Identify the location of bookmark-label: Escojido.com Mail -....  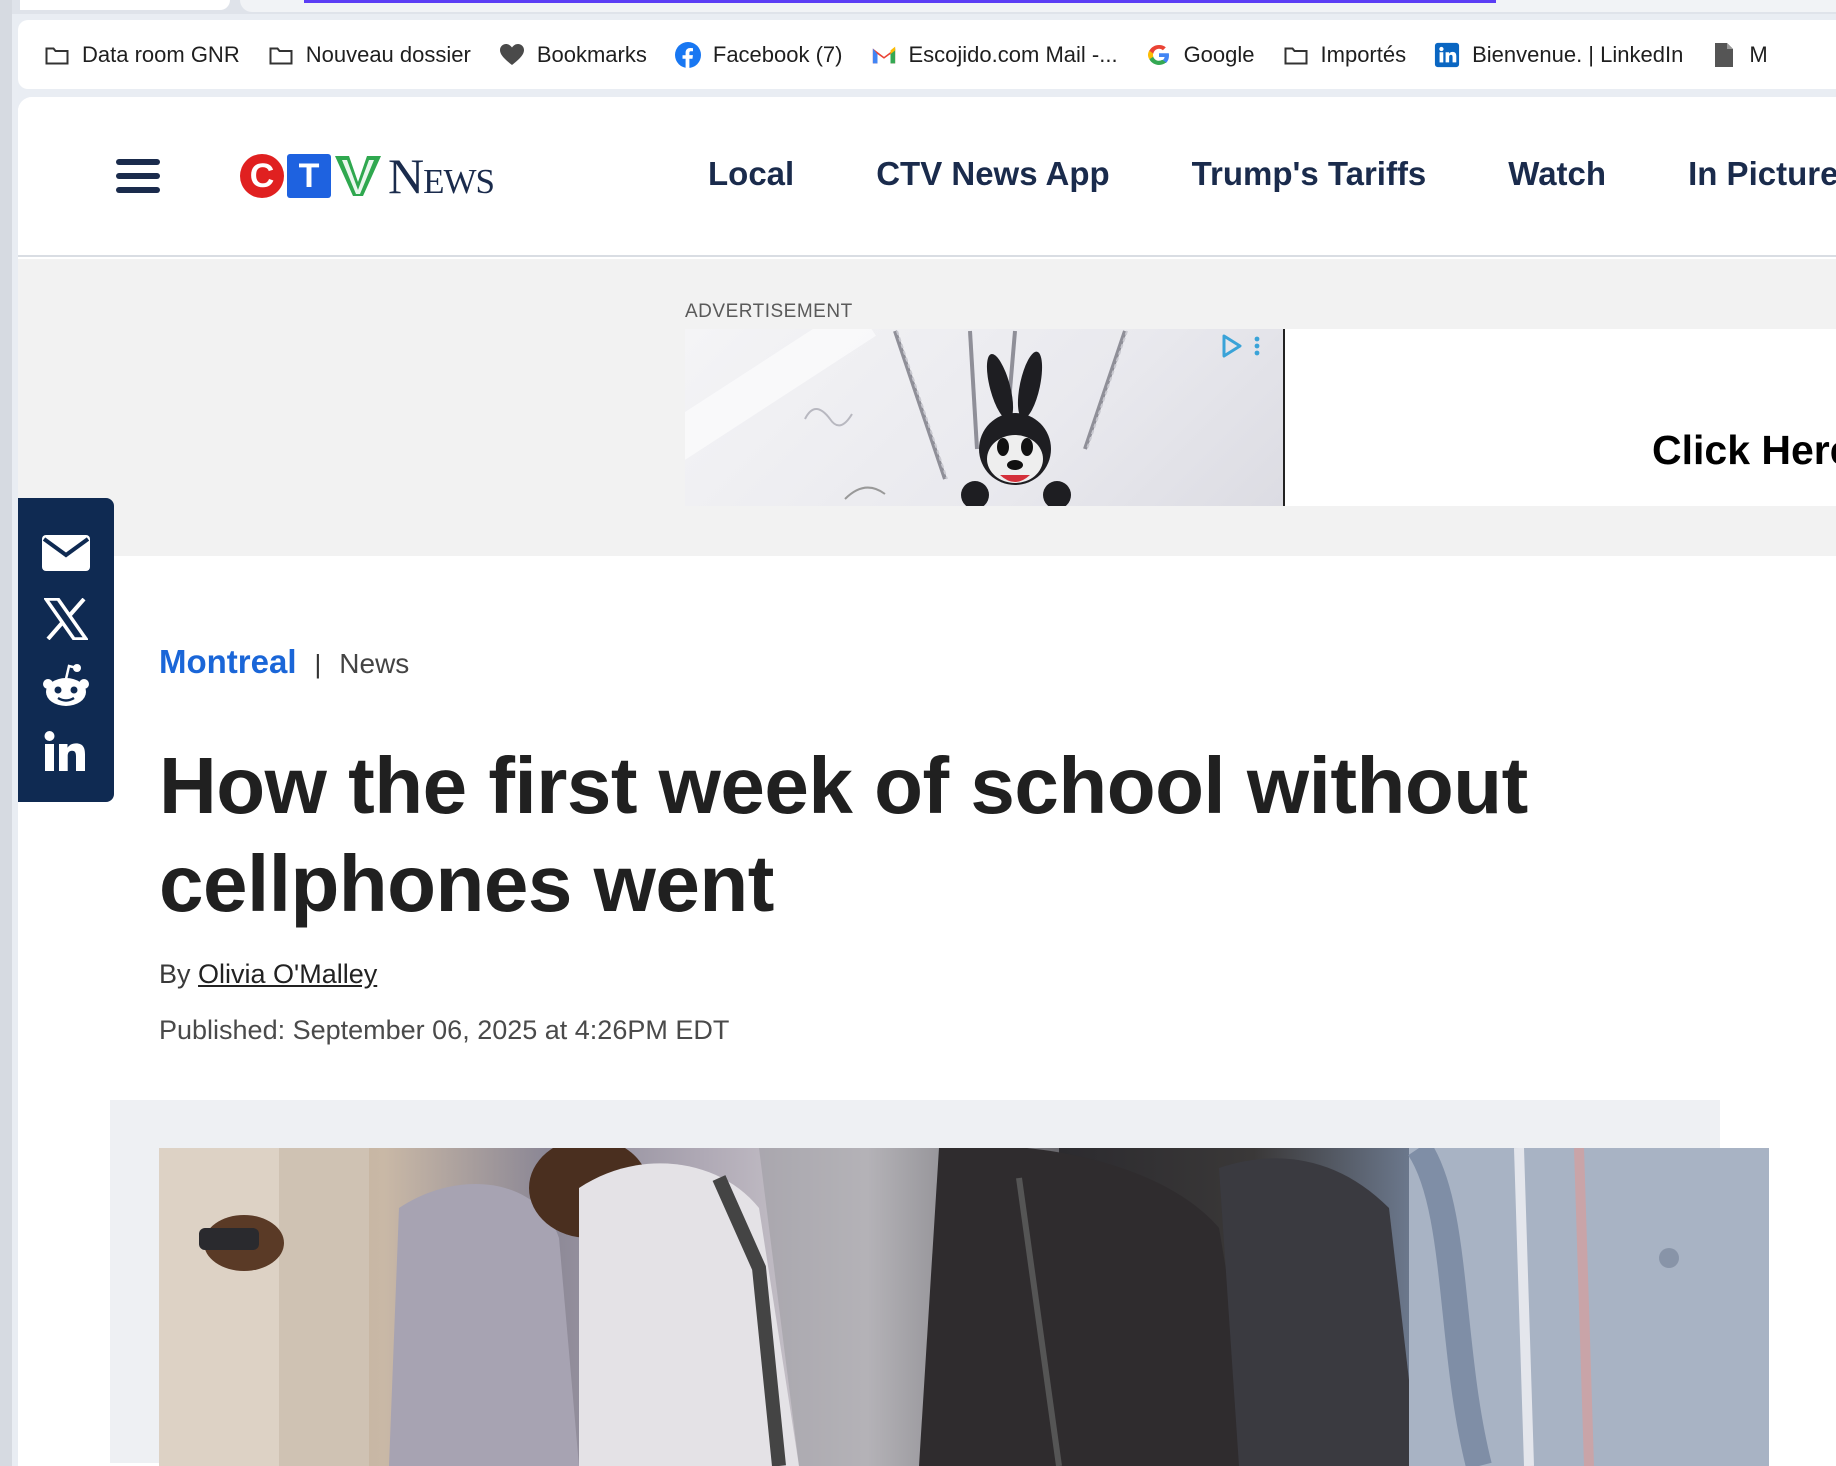
(1013, 54).